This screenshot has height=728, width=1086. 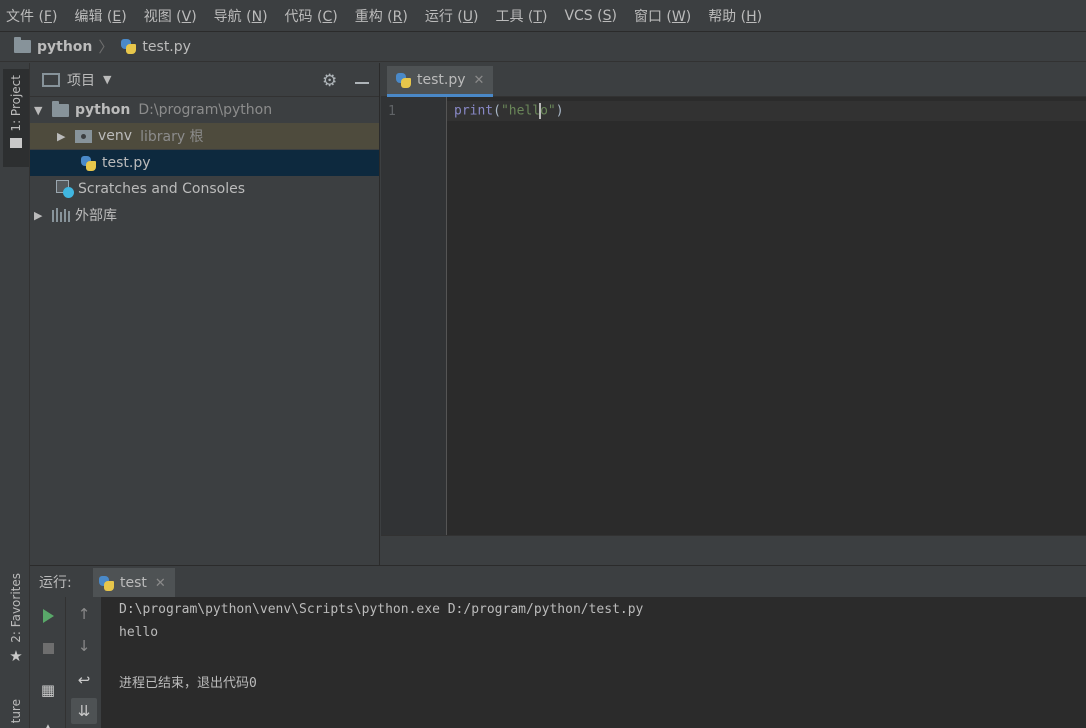 I want to click on run-tab-test: test ✕, so click(x=134, y=583).